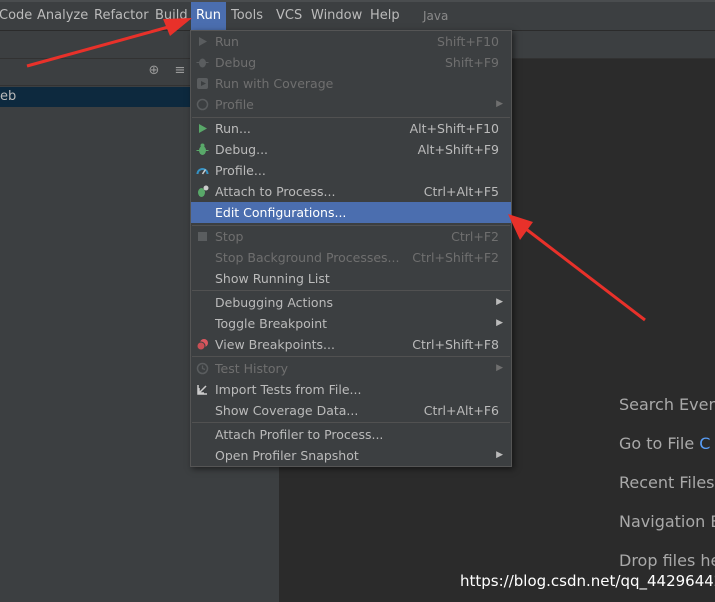  What do you see at coordinates (577, 268) in the screenshot?
I see `annotation-arrow-to-edit-configurations` at bounding box center [577, 268].